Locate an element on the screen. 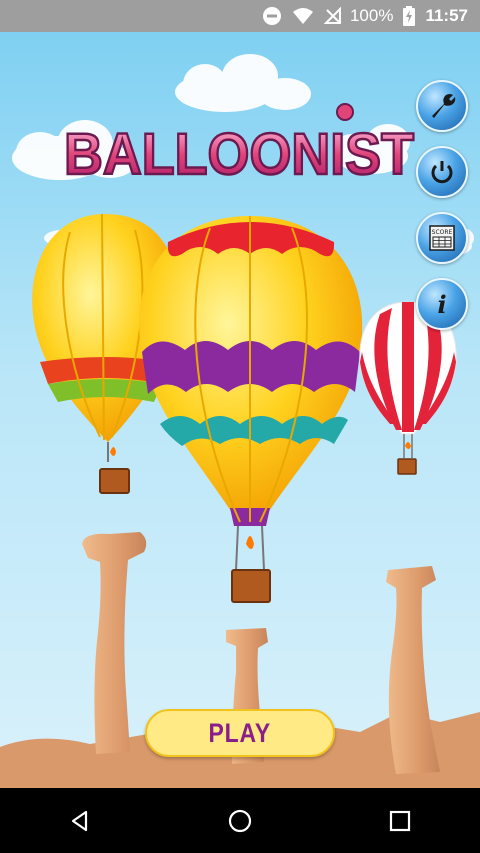 The height and width of the screenshot is (853, 480). score-icon-text: SCORE is located at coordinates (442, 232).